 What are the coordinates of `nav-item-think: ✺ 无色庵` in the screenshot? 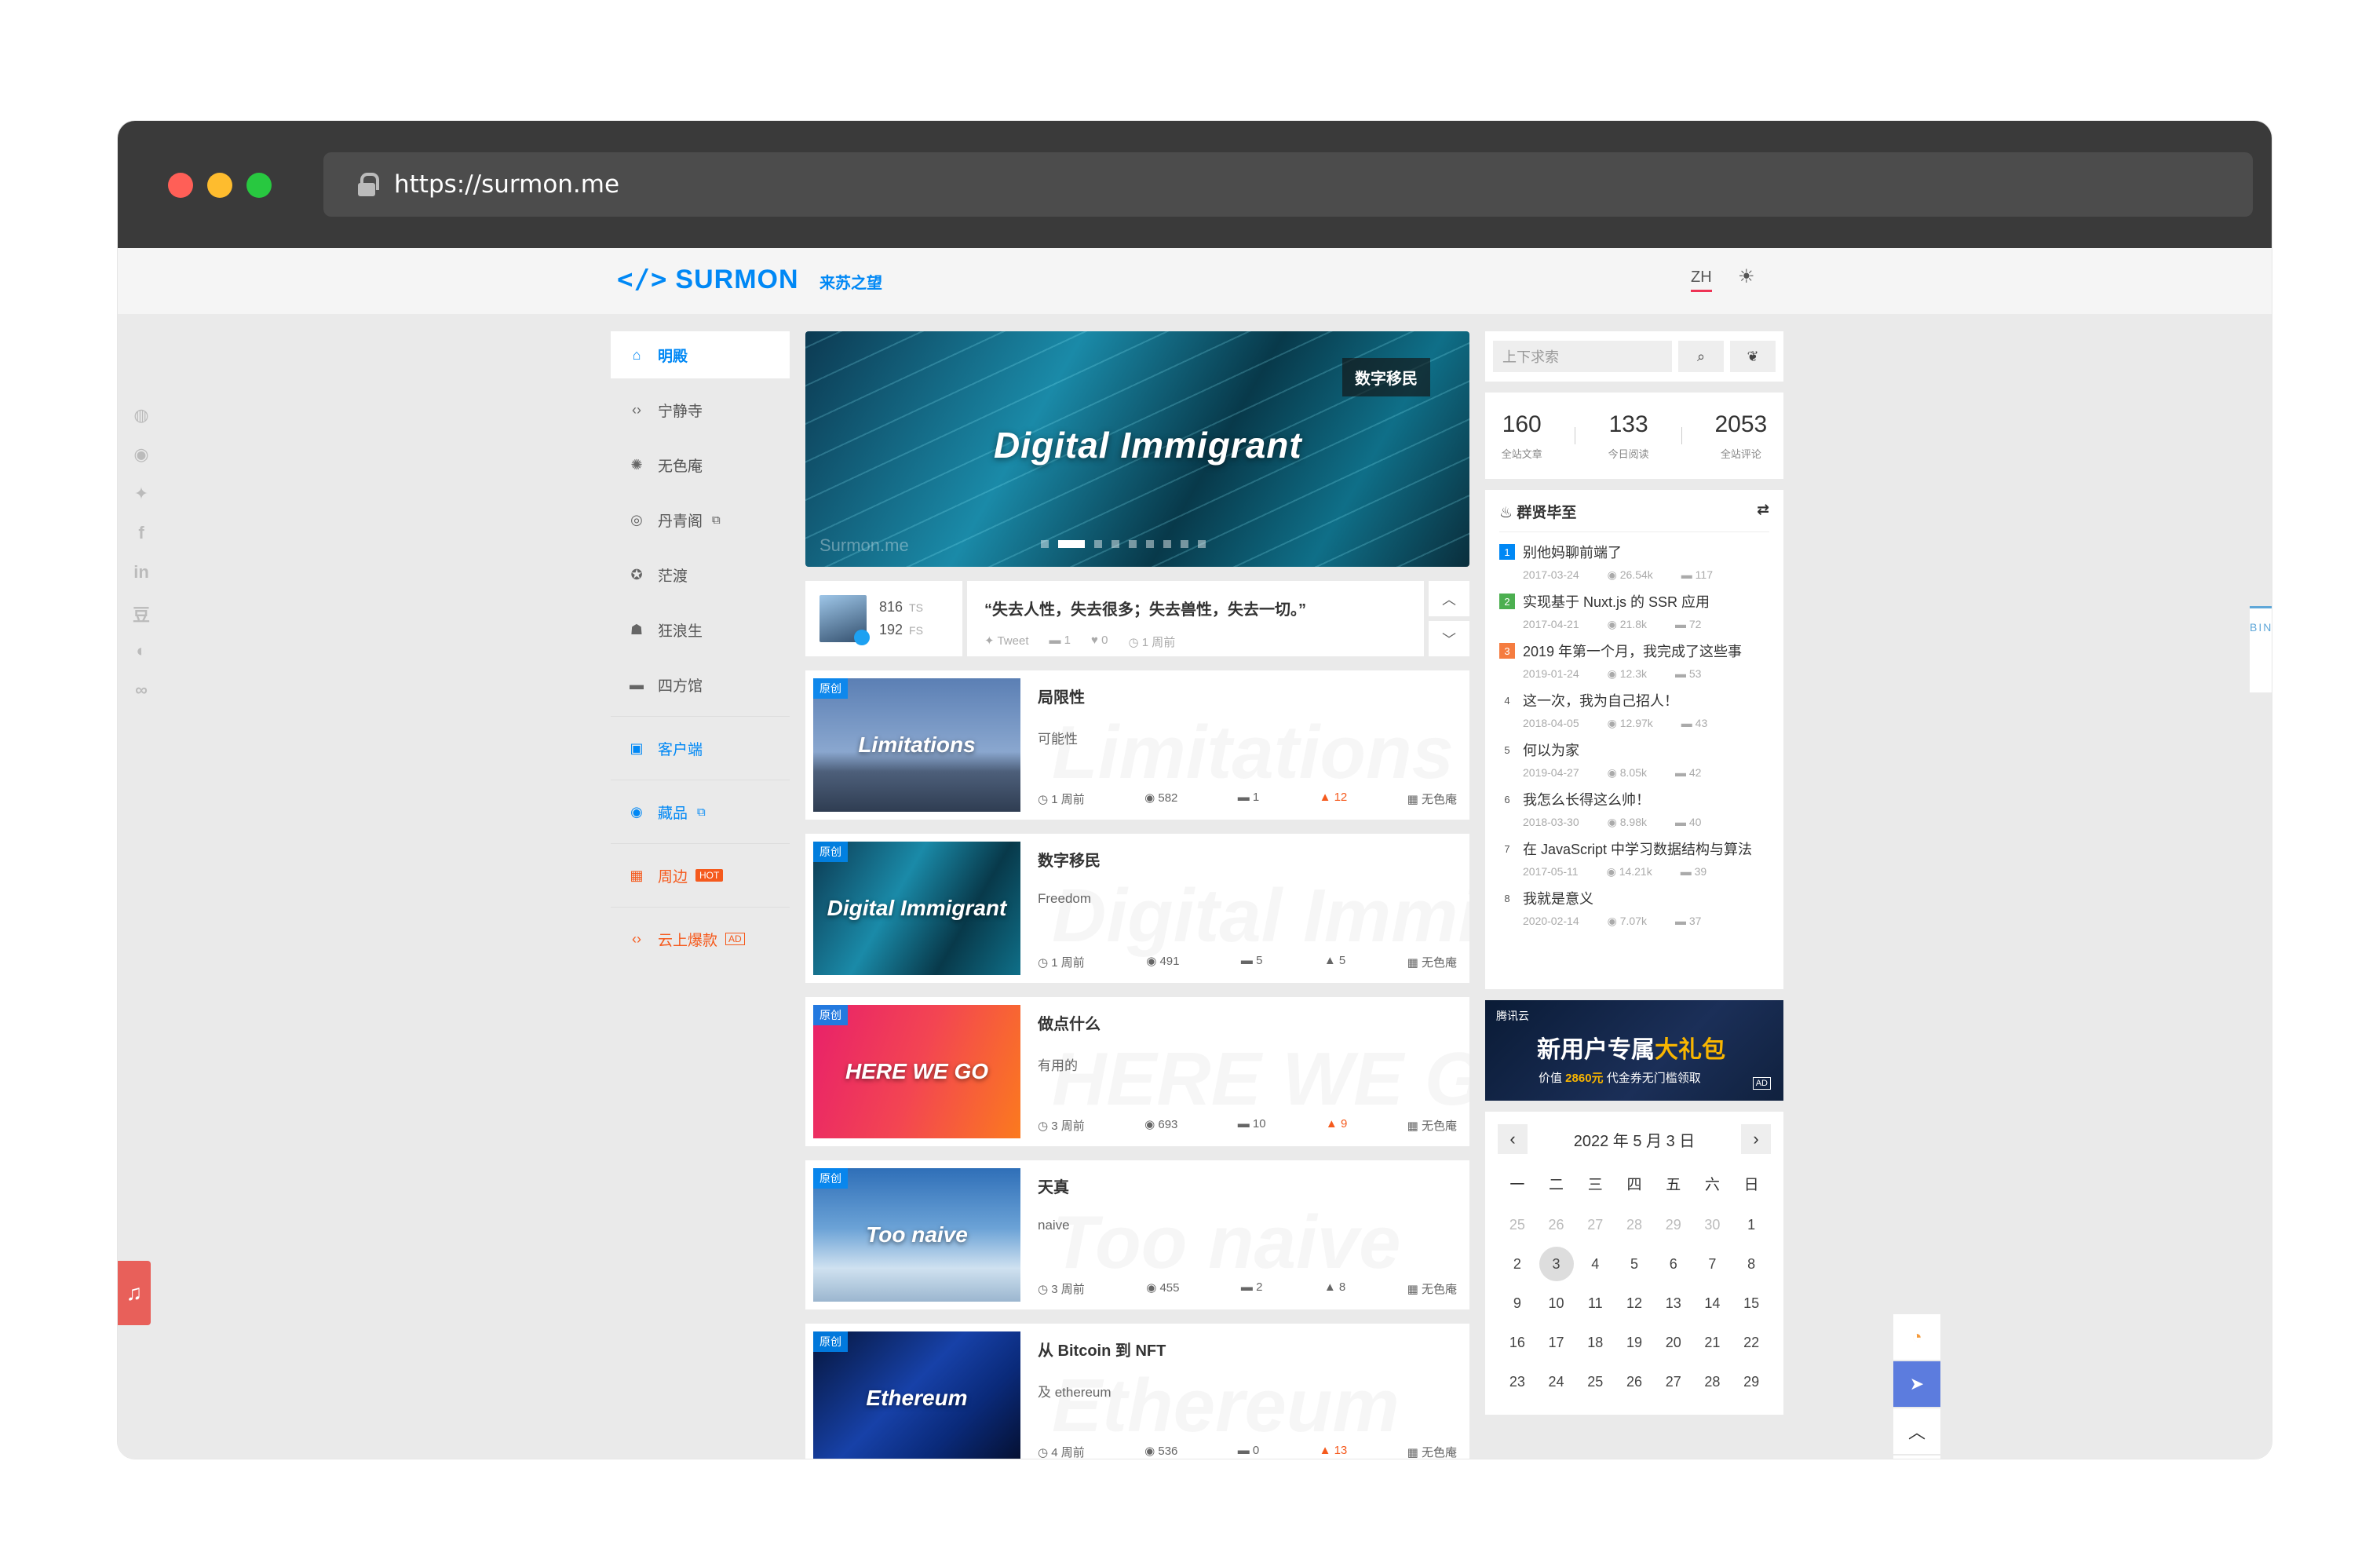 It's located at (700, 464).